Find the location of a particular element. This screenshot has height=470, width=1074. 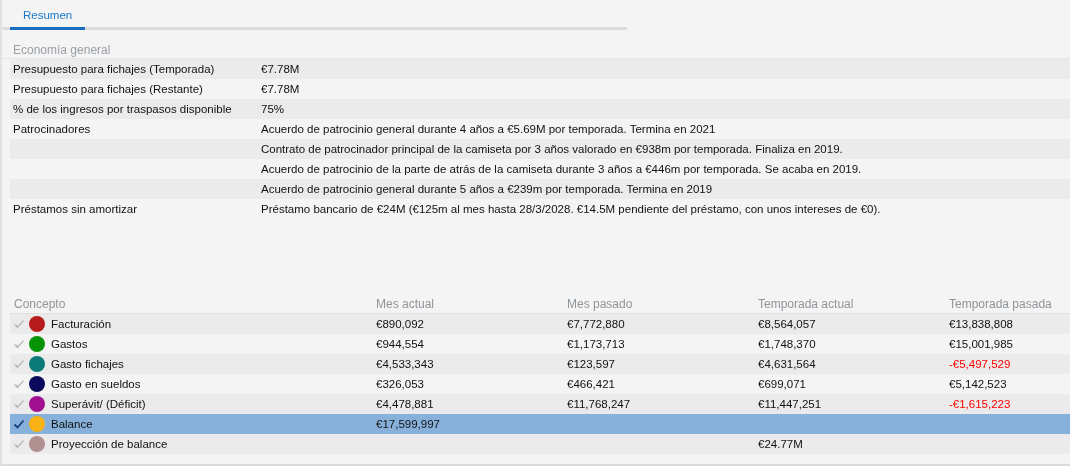

table-cell: Gastos is located at coordinates (69, 344).